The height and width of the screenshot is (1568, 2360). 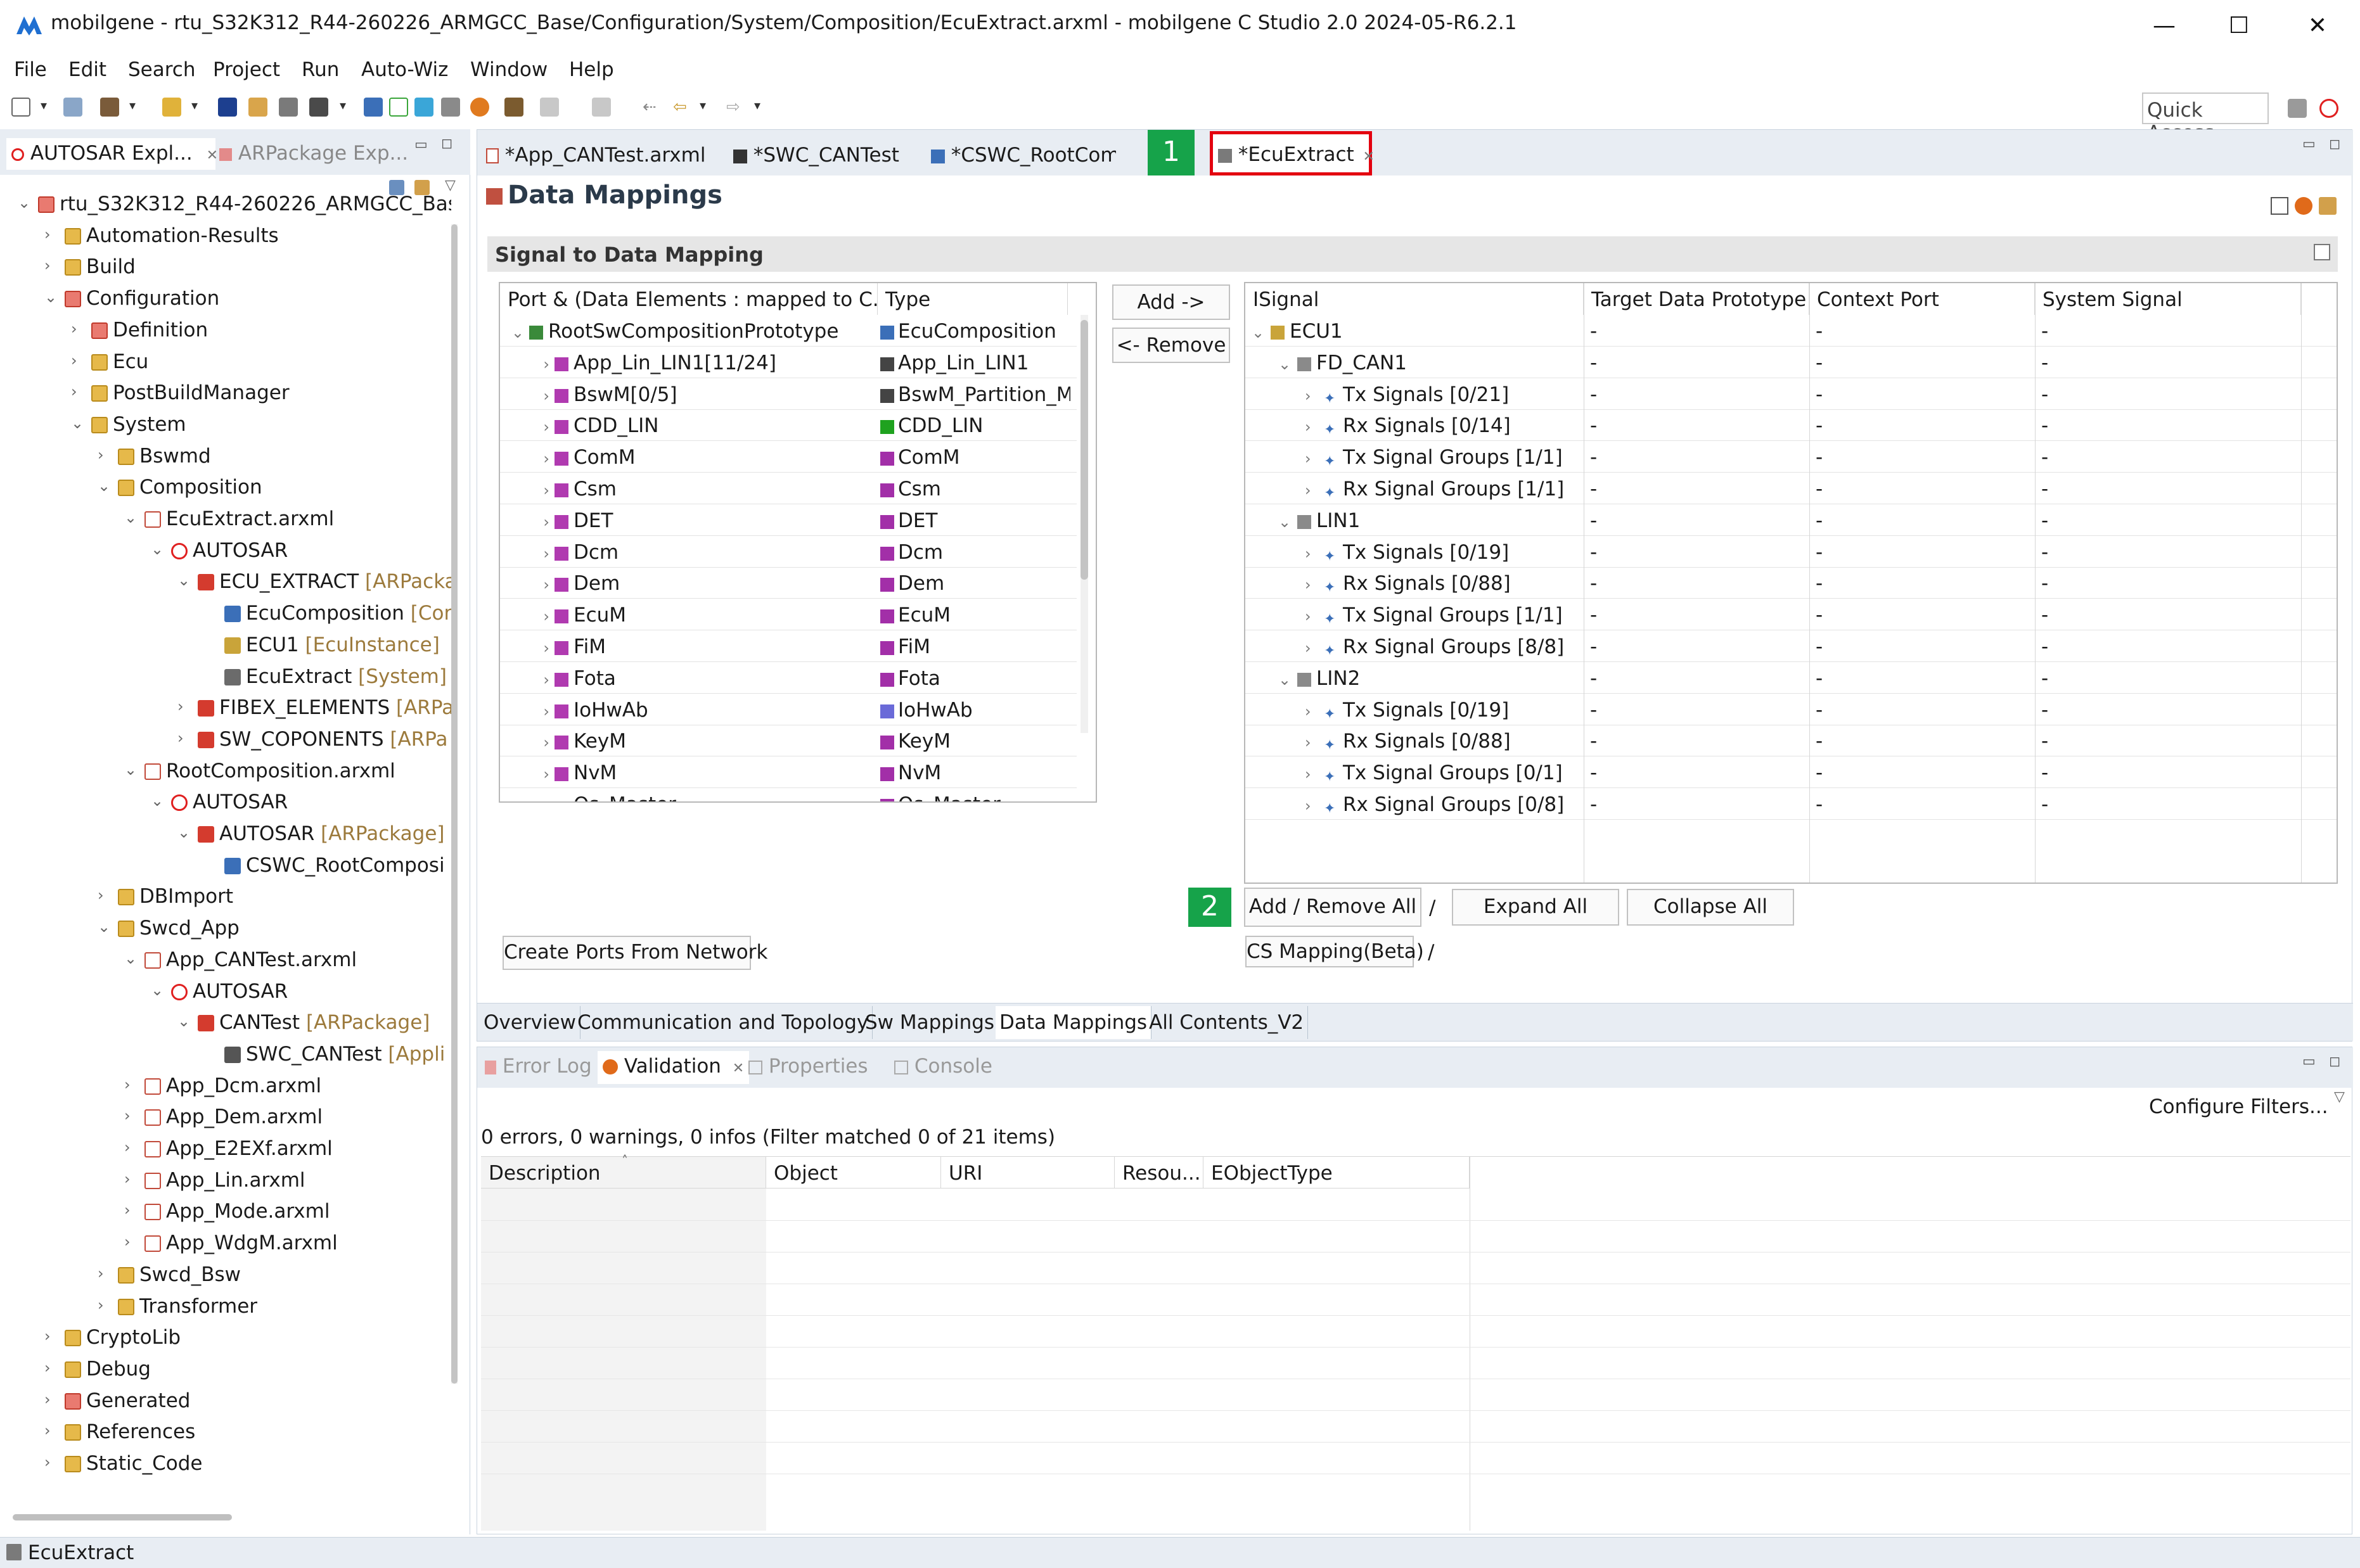 What do you see at coordinates (595, 155) in the screenshot?
I see `tab-app-cantest: *App_CANTest.arxml` at bounding box center [595, 155].